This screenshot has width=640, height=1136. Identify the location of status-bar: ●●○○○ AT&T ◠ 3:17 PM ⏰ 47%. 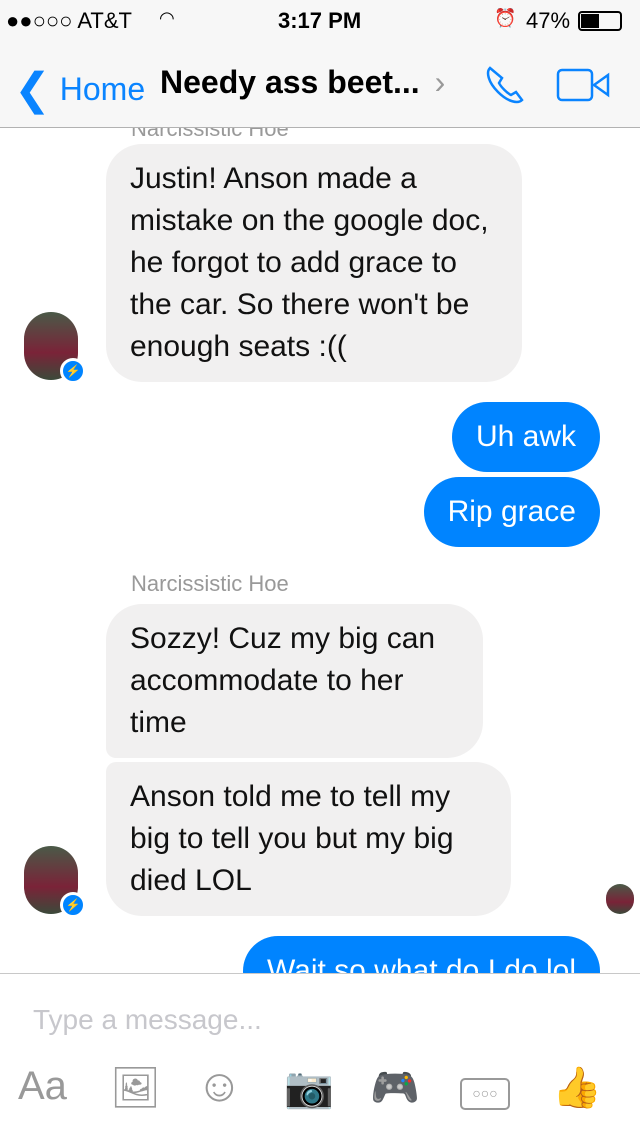
(320, 20).